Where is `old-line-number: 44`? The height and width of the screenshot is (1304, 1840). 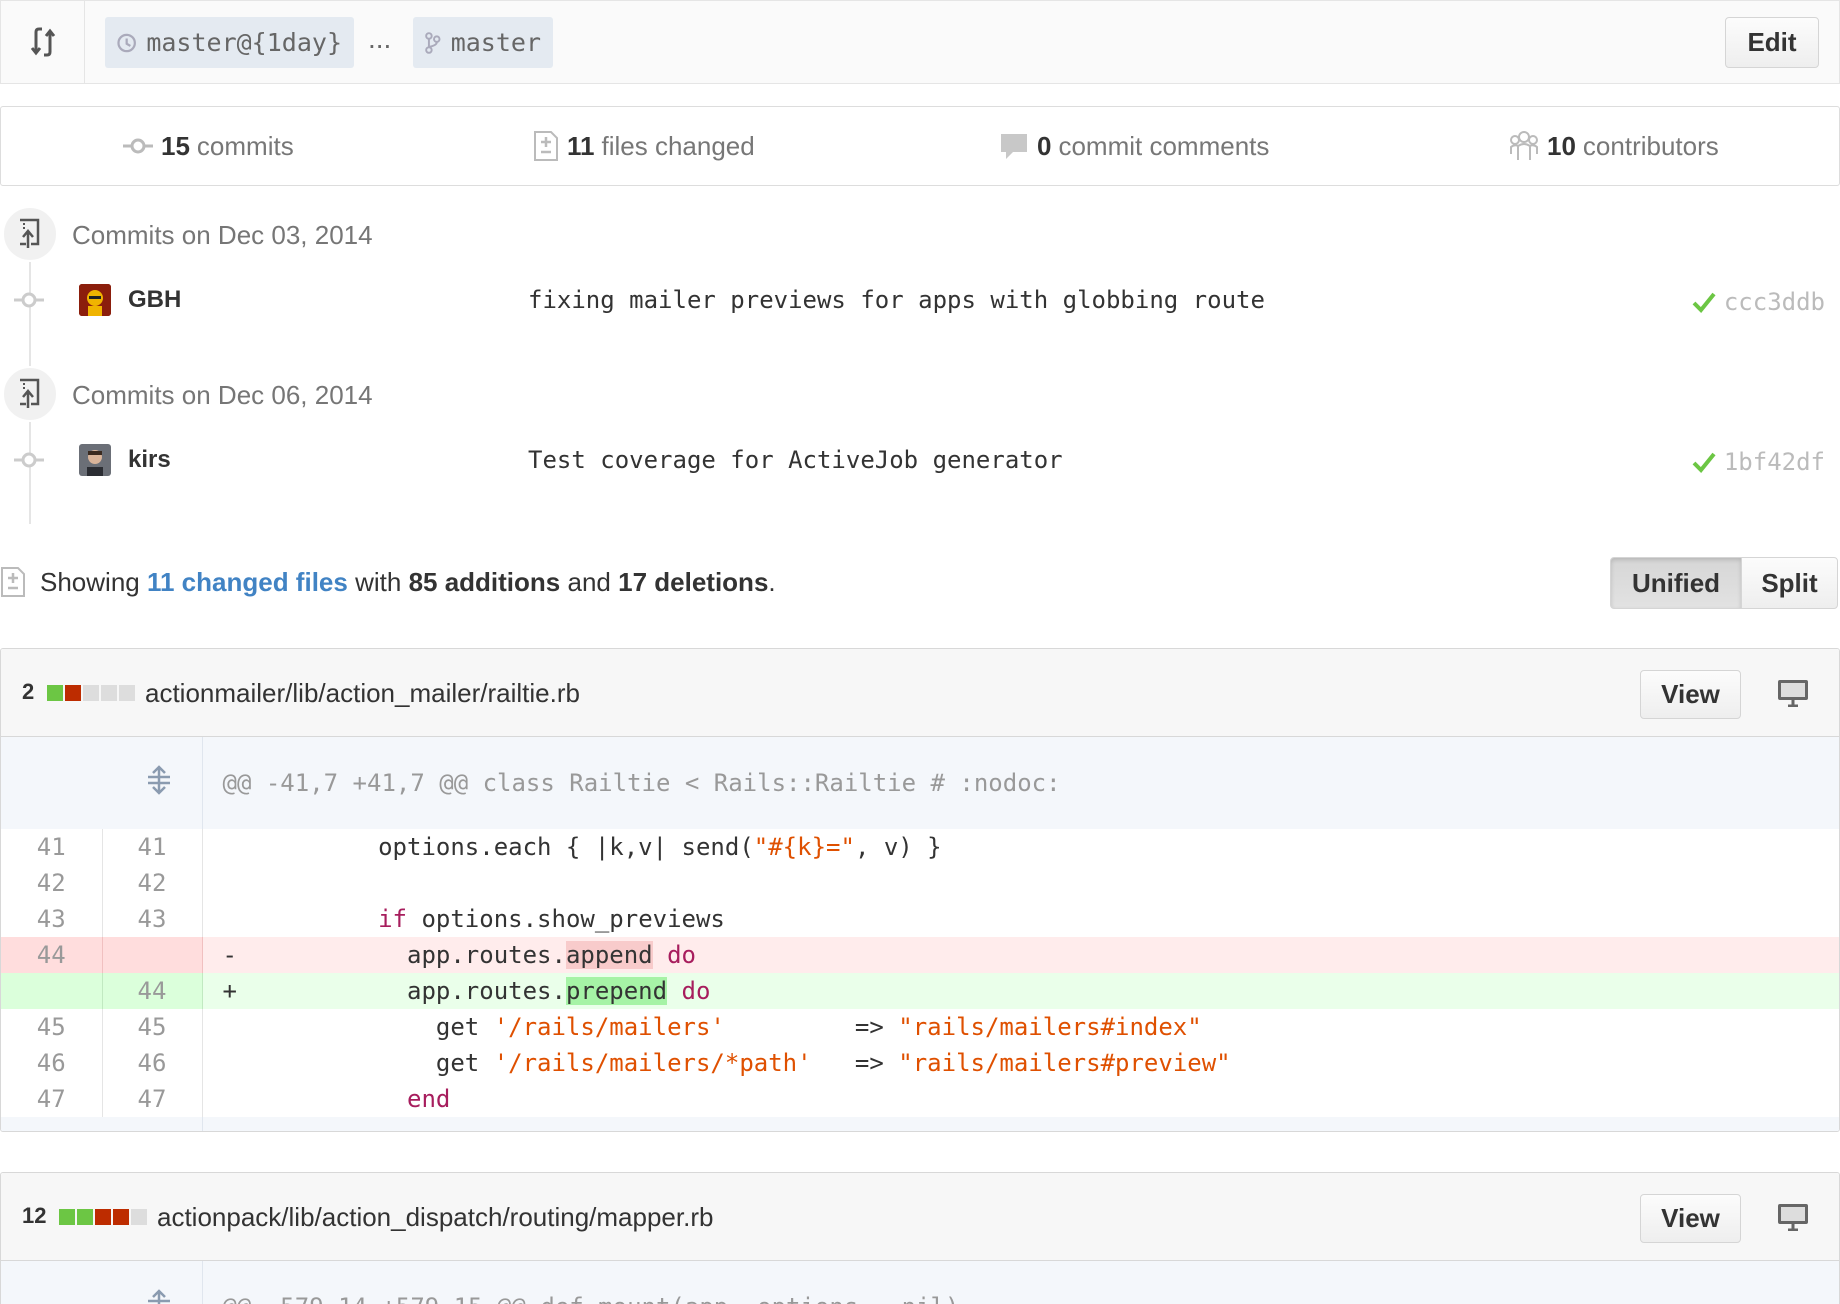
old-line-number: 44 is located at coordinates (52, 955).